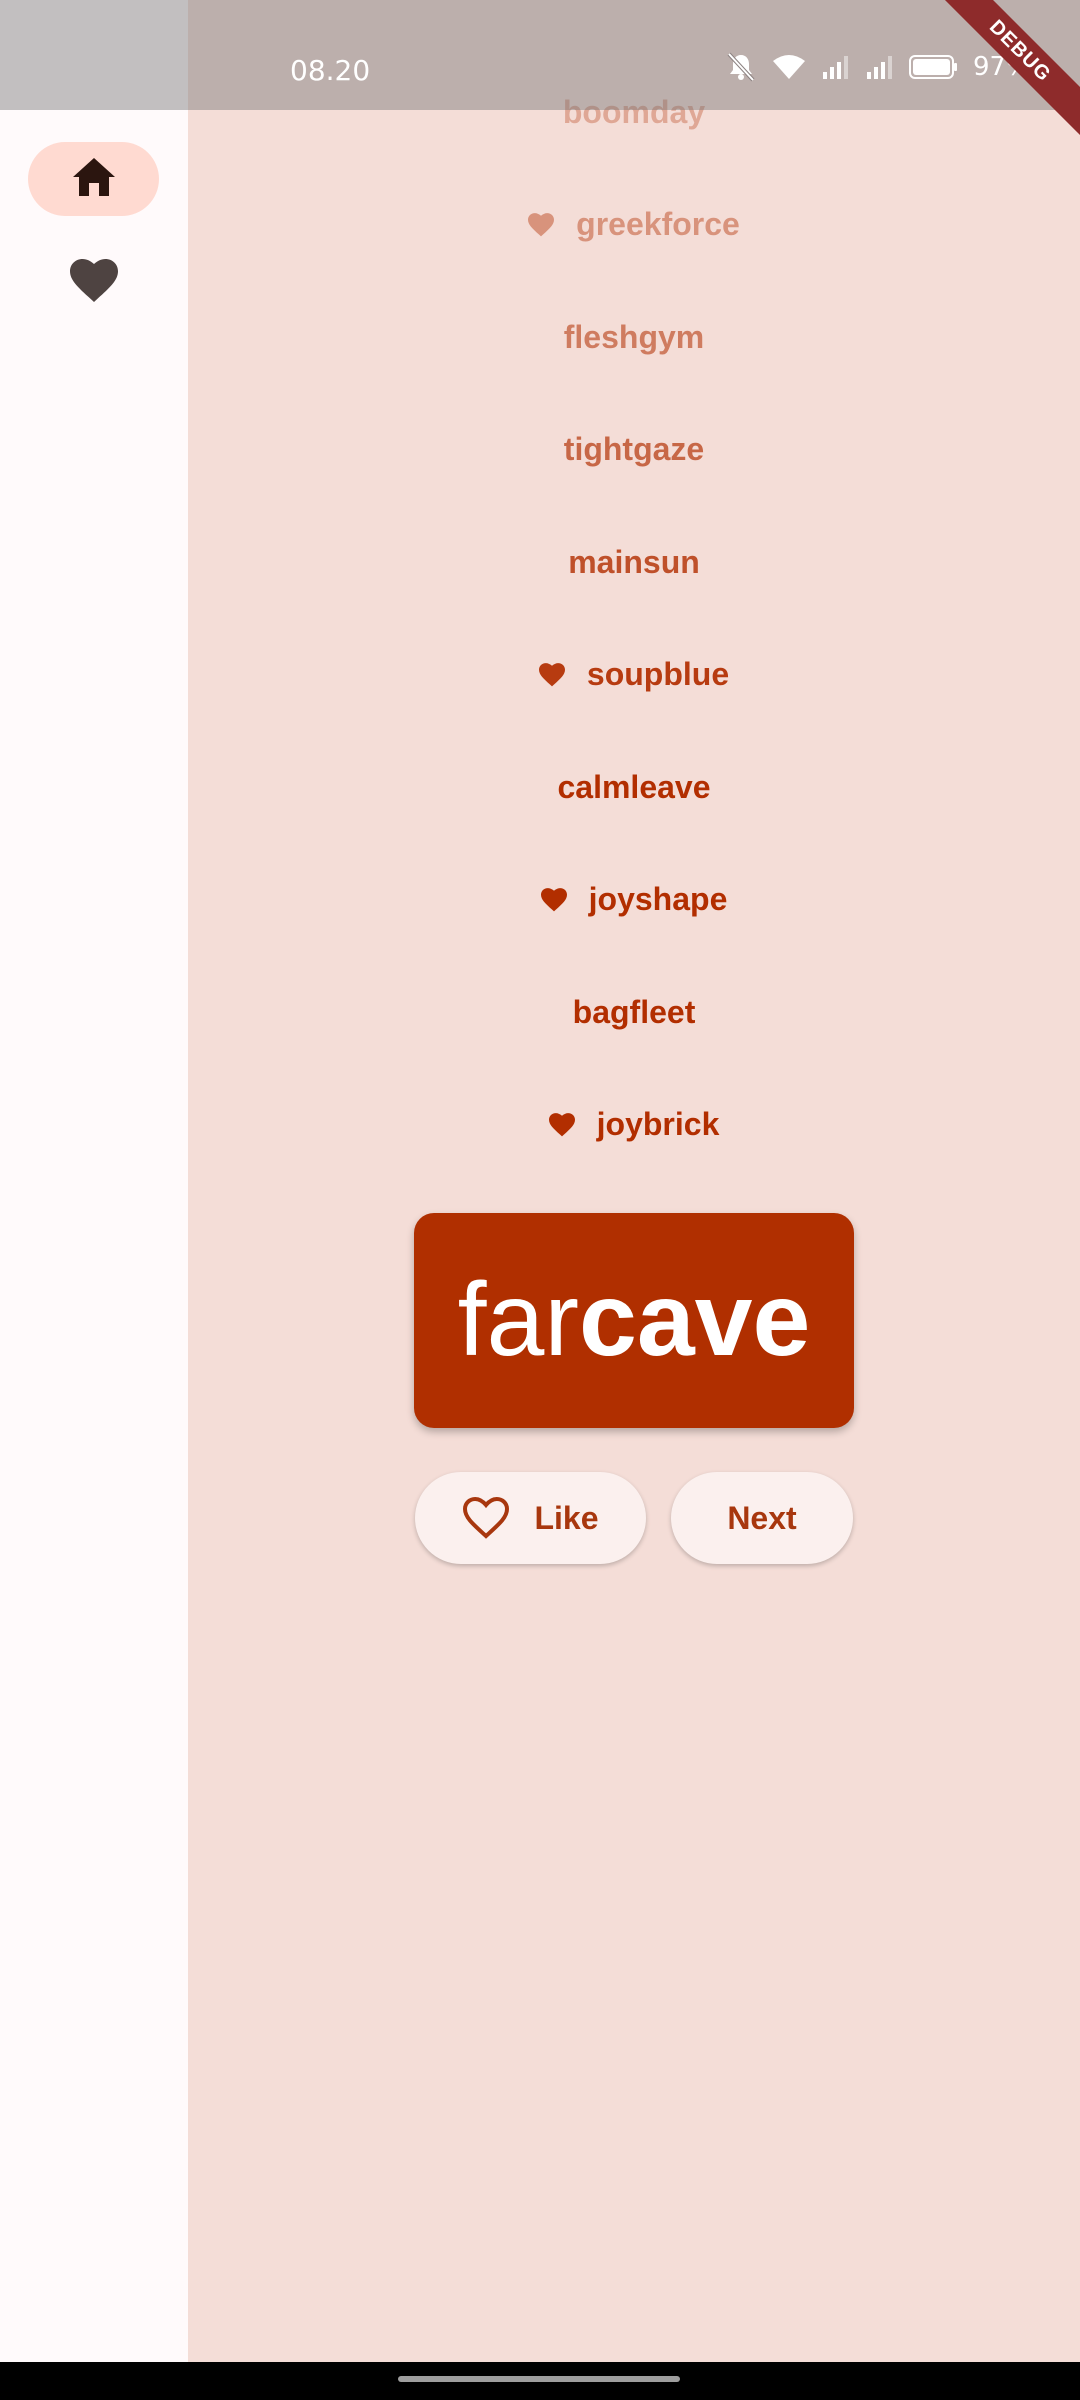 This screenshot has width=1080, height=2400. I want to click on pair-second-word: cave, so click(695, 1320).